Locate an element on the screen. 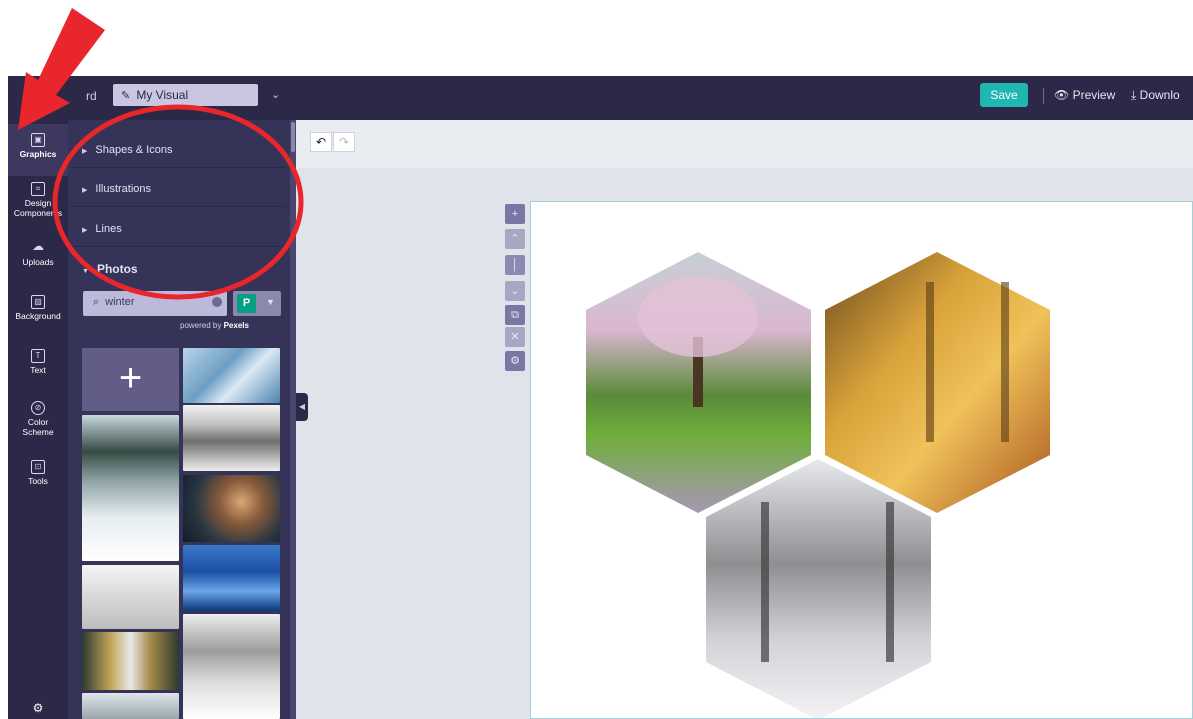 The image size is (1193, 719). preview-button: 👁 Preview is located at coordinates (1084, 95).